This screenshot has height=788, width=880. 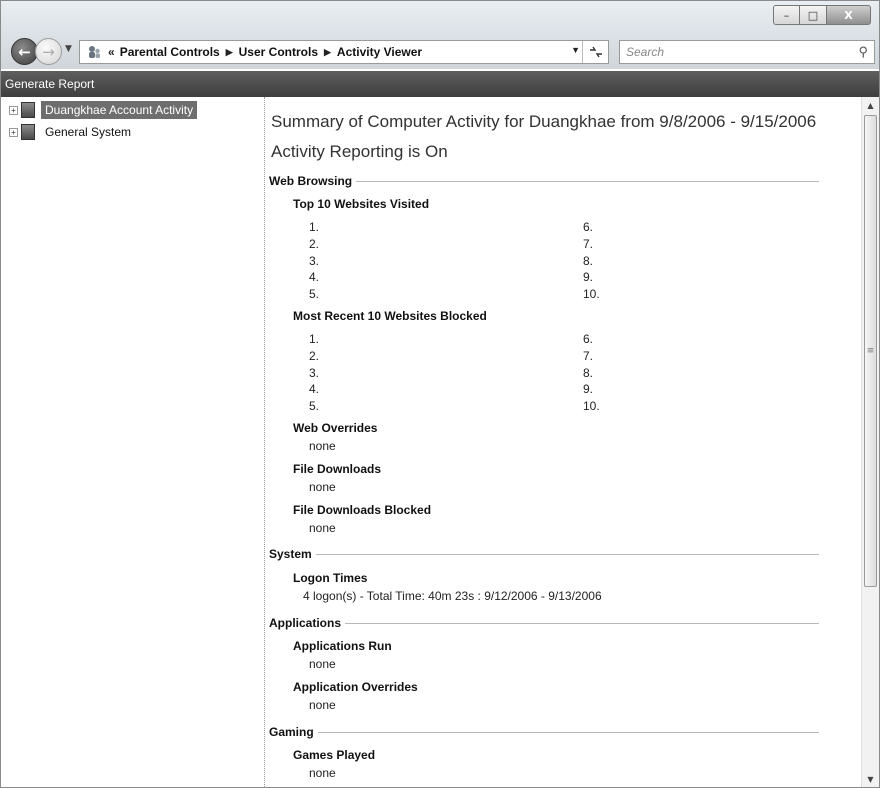 What do you see at coordinates (870, 105) in the screenshot?
I see `scroll-up-icon: ▲` at bounding box center [870, 105].